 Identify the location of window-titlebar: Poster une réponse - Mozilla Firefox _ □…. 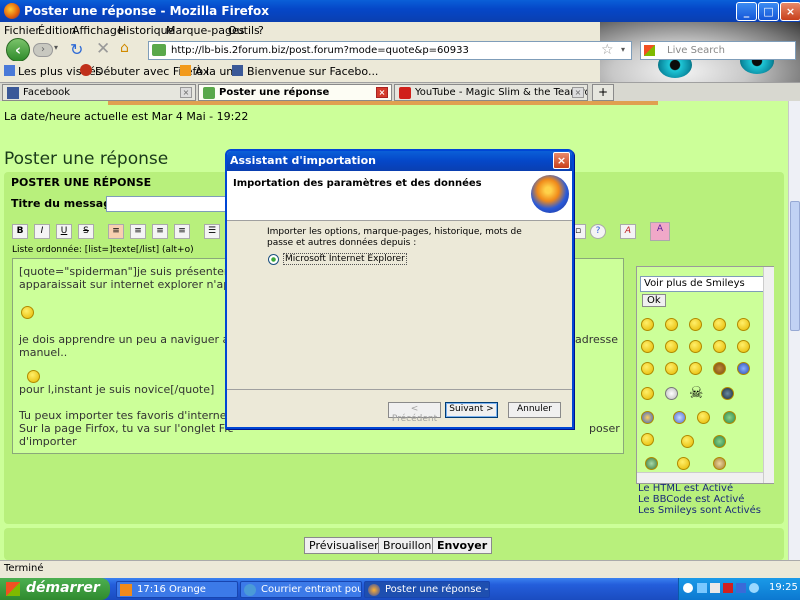
(400, 11).